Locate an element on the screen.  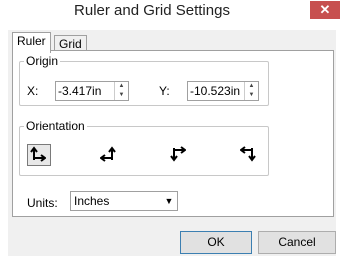
title-bar: Ruler and Grid Settings ✕ is located at coordinates (172, 13).